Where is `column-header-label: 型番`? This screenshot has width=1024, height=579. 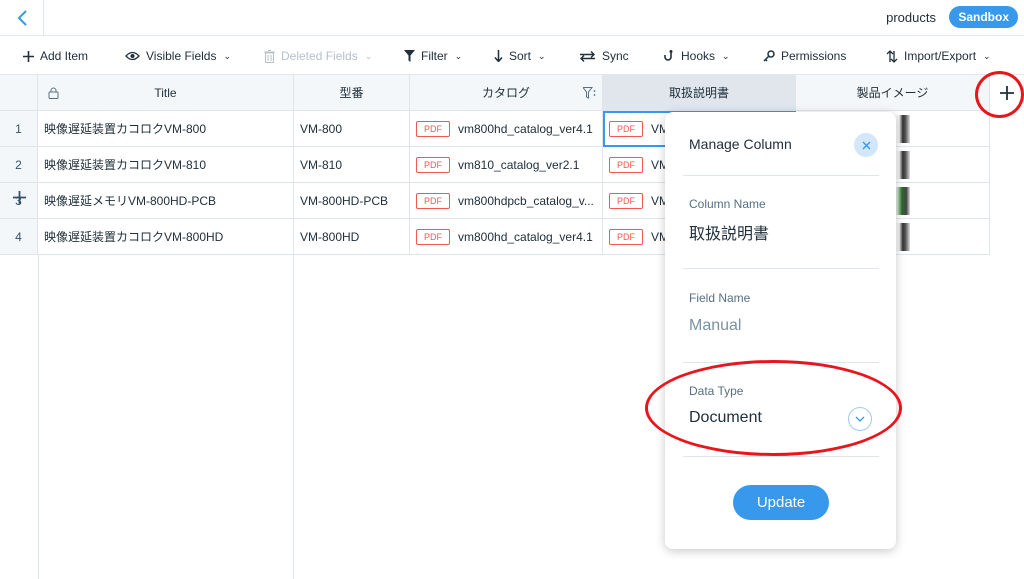
column-header-label: 型番 is located at coordinates (351, 93).